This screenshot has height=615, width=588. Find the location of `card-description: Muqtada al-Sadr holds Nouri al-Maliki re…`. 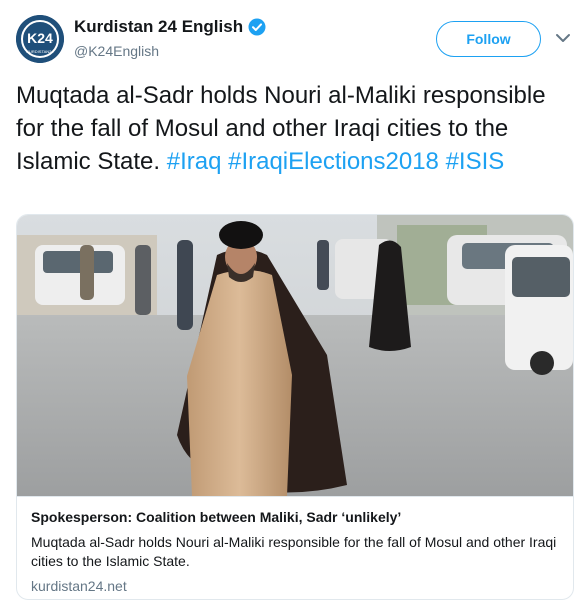

card-description: Muqtada al-Sadr holds Nouri al-Maliki re… is located at coordinates (294, 551).